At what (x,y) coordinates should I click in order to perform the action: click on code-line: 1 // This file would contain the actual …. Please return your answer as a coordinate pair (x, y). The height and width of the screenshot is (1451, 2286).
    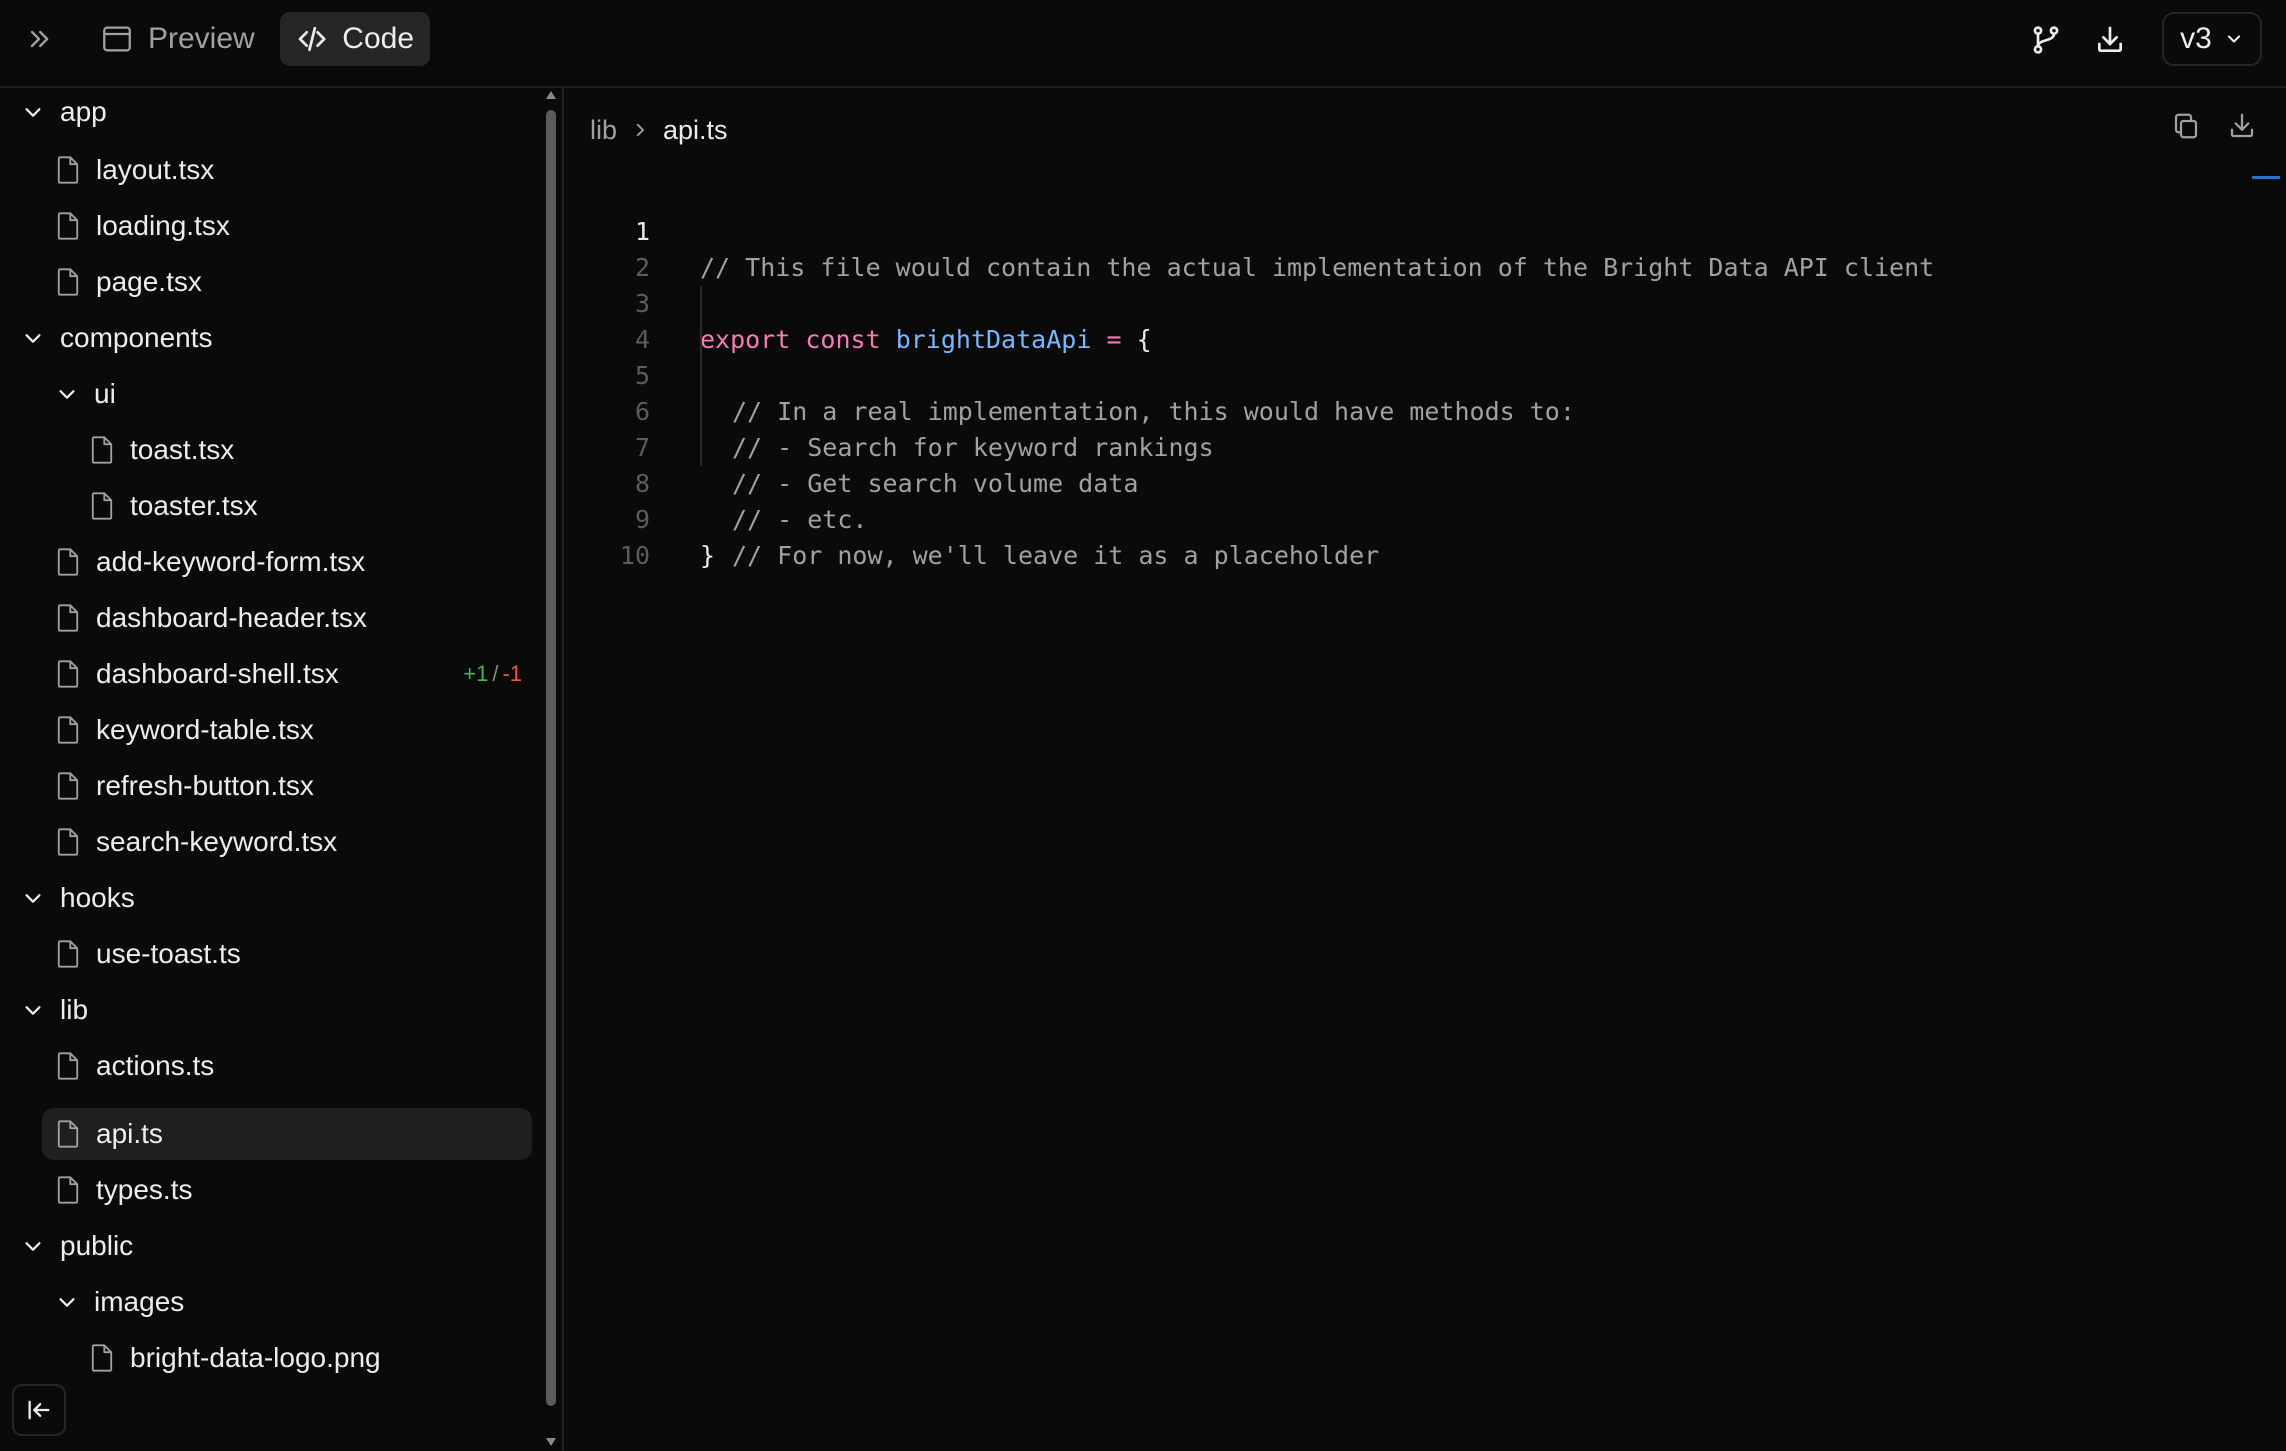
    Looking at the image, I should click on (1401, 230).